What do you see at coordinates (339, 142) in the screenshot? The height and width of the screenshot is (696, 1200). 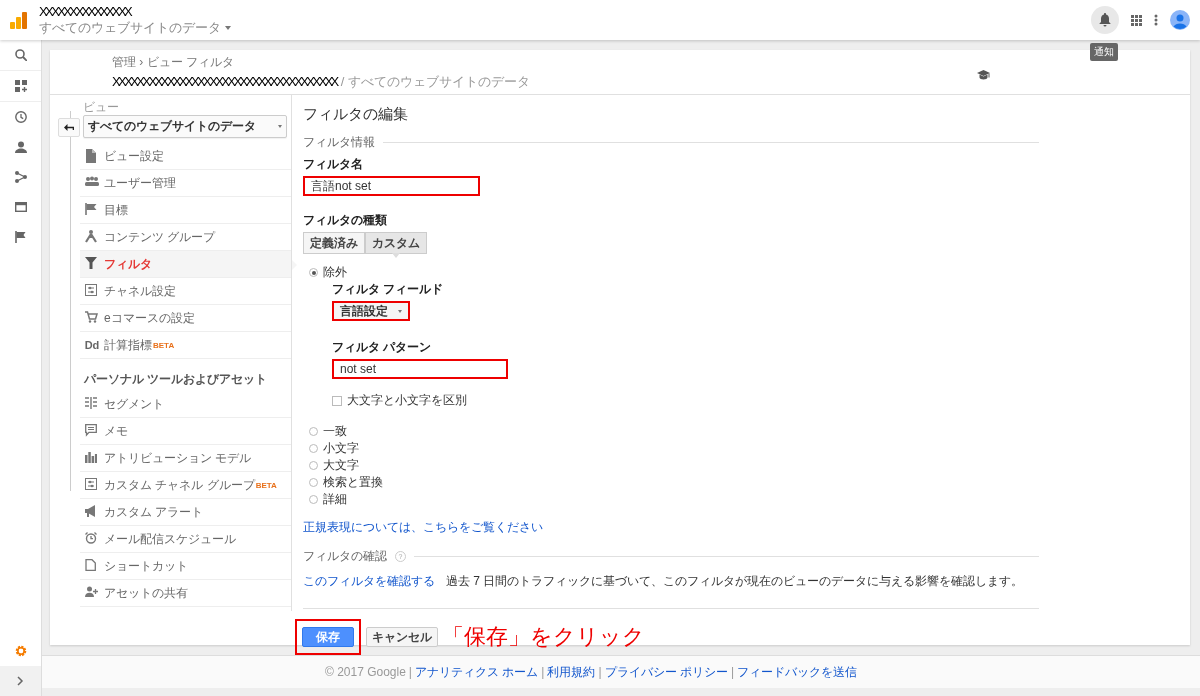 I see `section-heading: フィルタ情報` at bounding box center [339, 142].